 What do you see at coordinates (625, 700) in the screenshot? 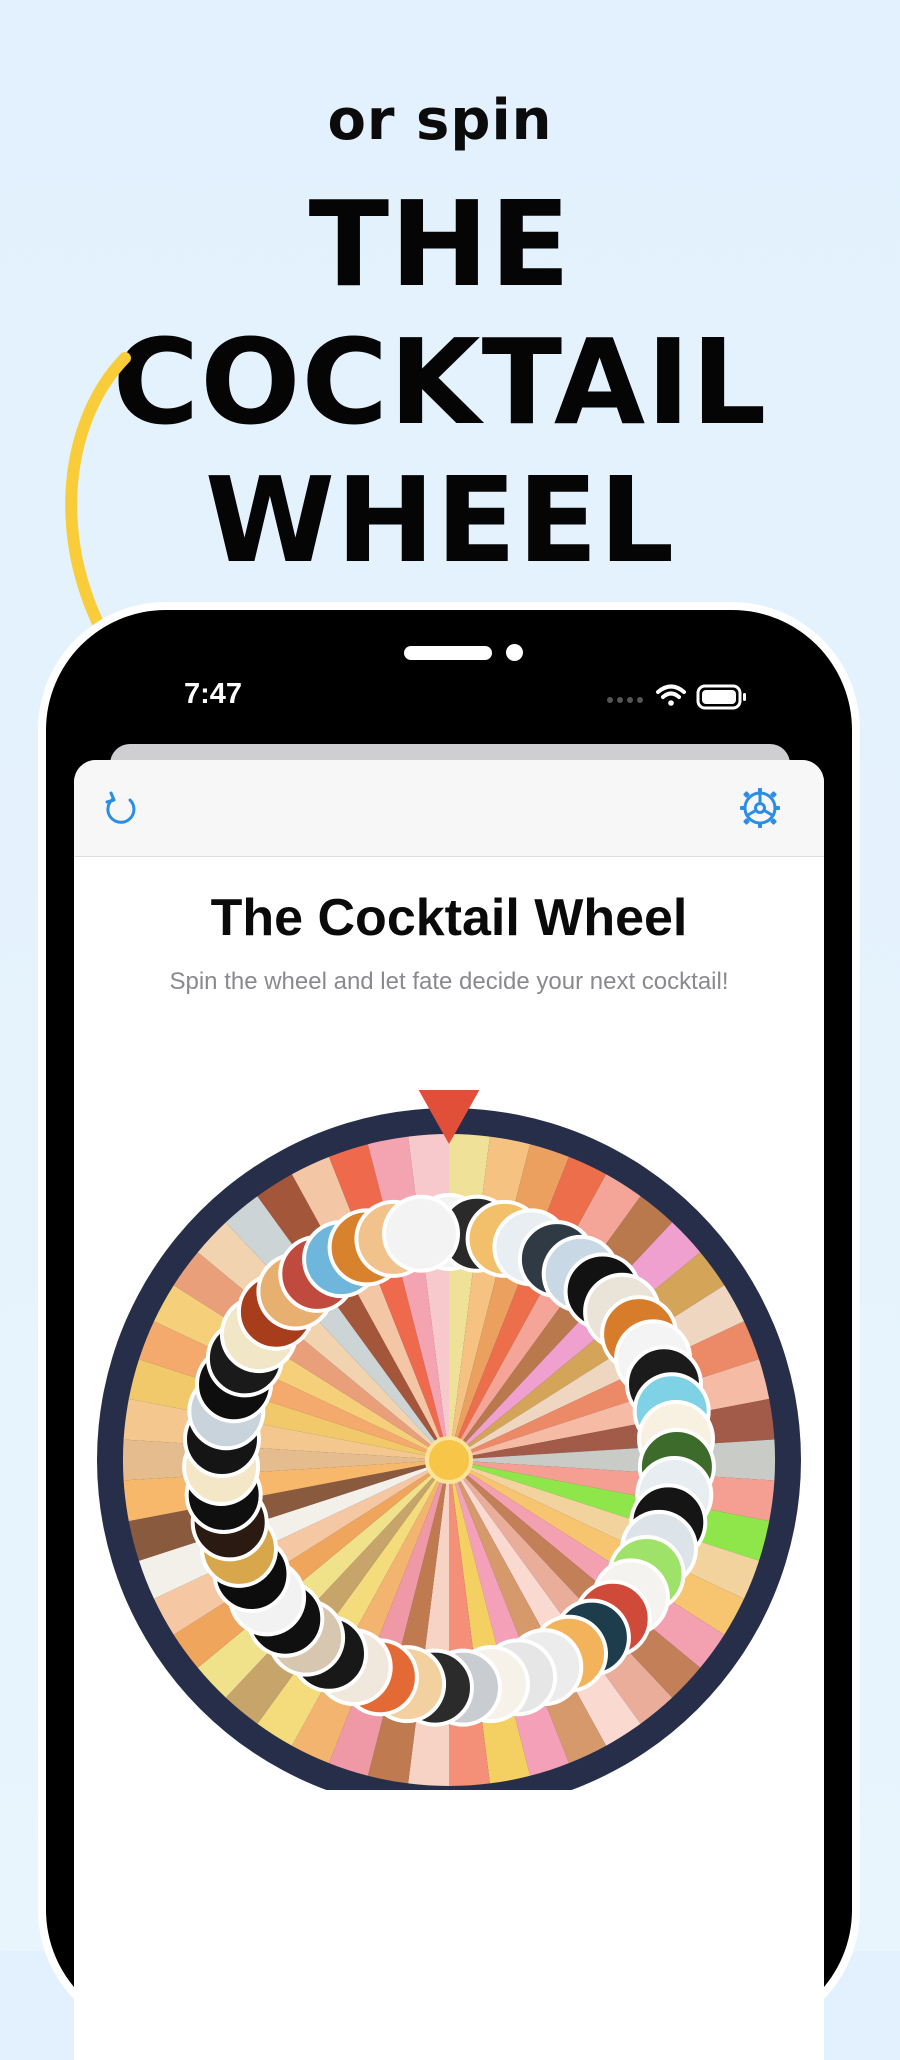
I see `signal-dots-icon` at bounding box center [625, 700].